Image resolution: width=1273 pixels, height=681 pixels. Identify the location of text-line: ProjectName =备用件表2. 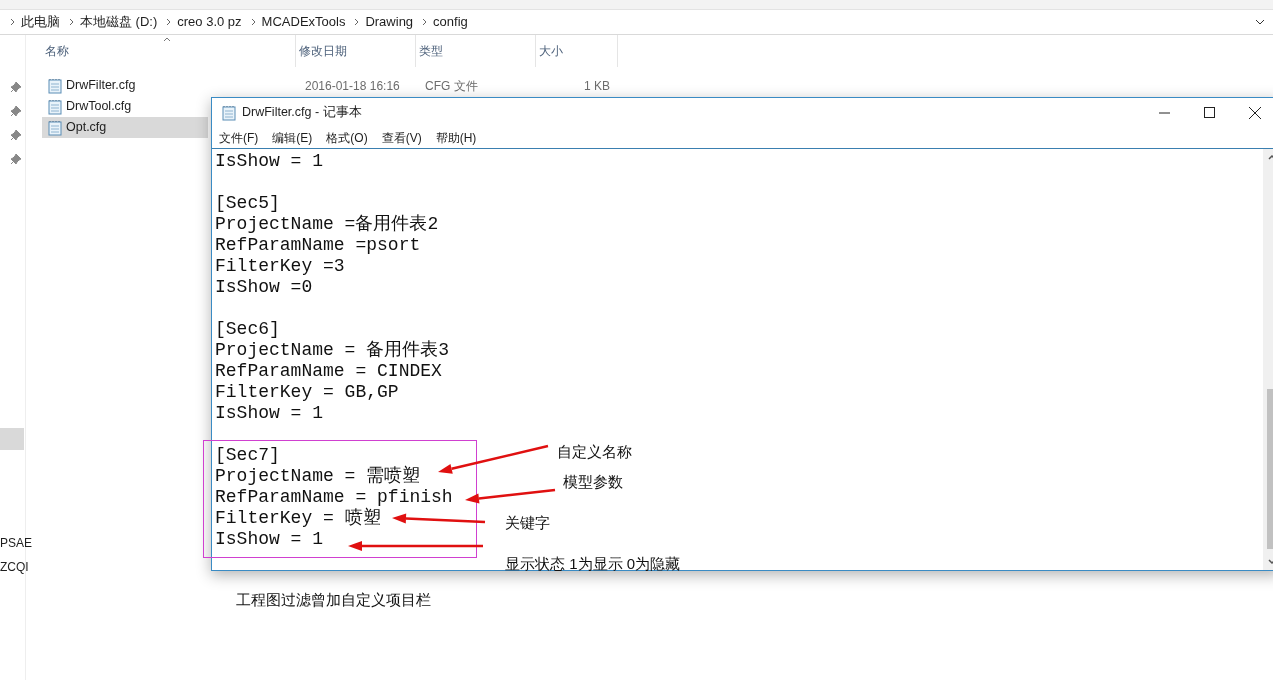
(327, 224).